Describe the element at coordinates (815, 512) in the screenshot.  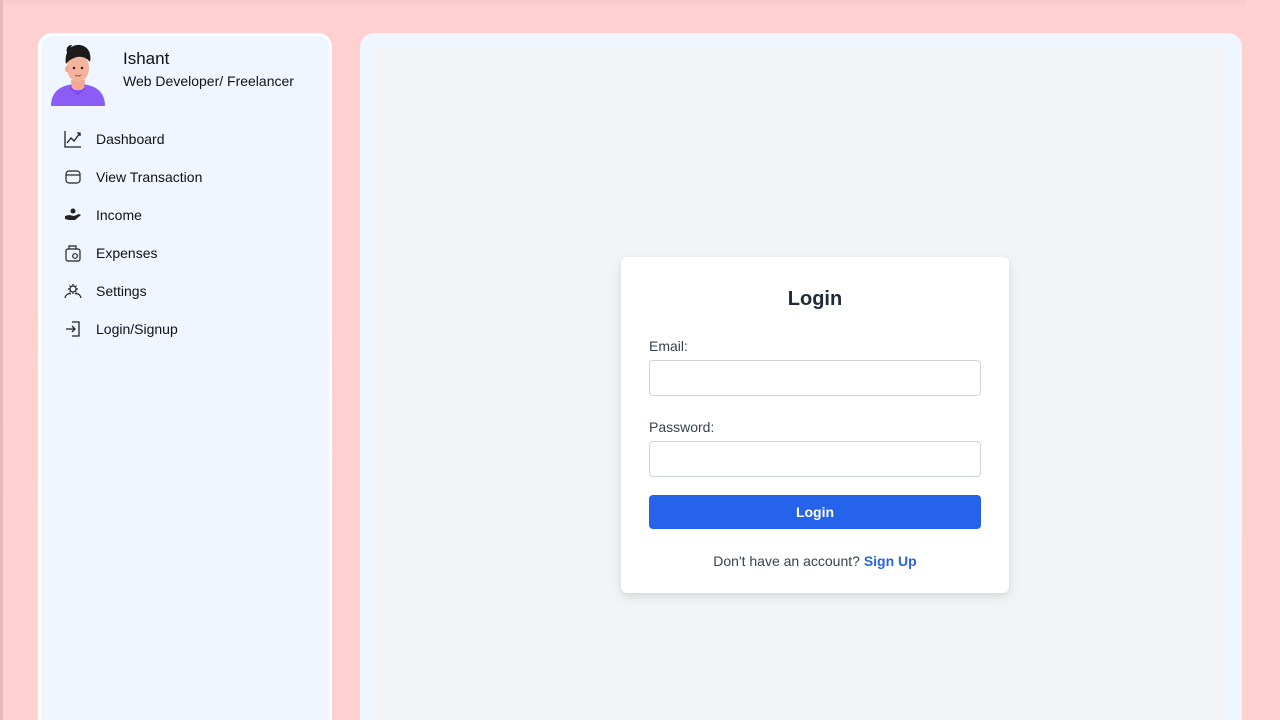
I see `login-button: Login` at that location.